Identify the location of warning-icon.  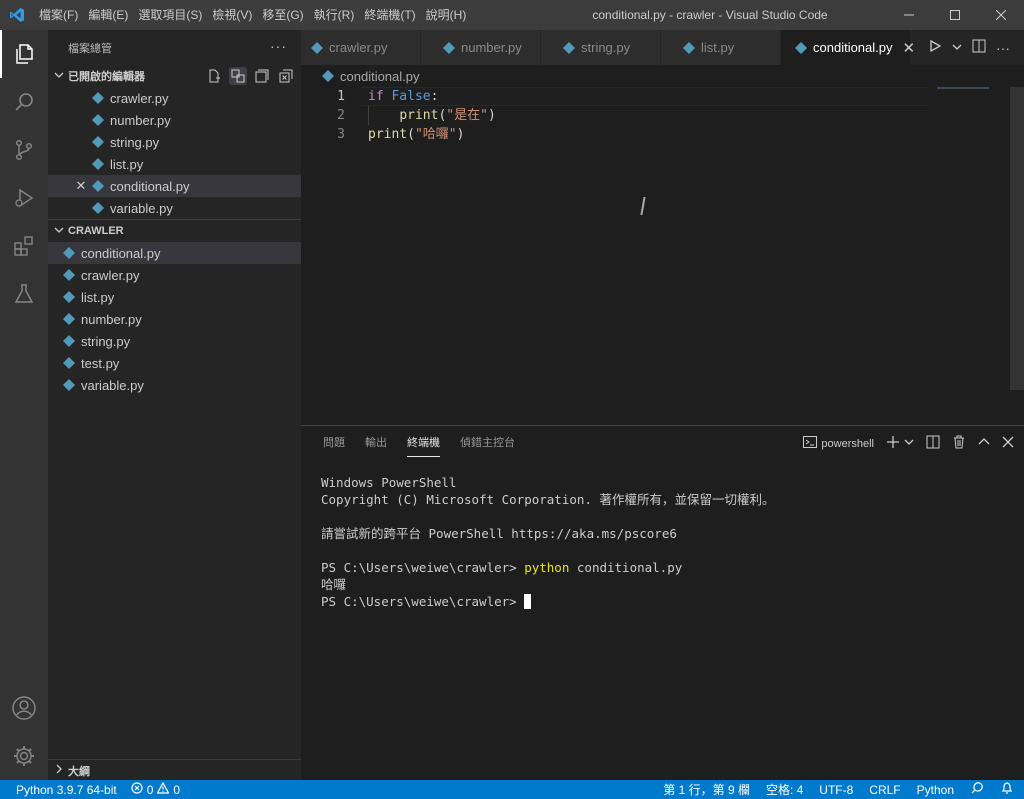
(163, 789).